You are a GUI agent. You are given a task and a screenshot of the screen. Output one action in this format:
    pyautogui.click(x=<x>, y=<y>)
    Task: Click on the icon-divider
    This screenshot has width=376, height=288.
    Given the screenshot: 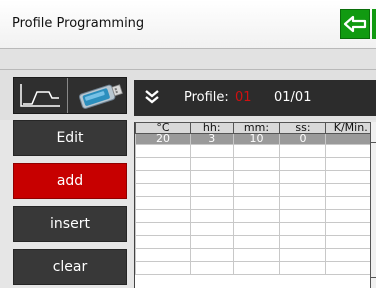 What is the action you would take?
    pyautogui.click(x=67, y=95)
    